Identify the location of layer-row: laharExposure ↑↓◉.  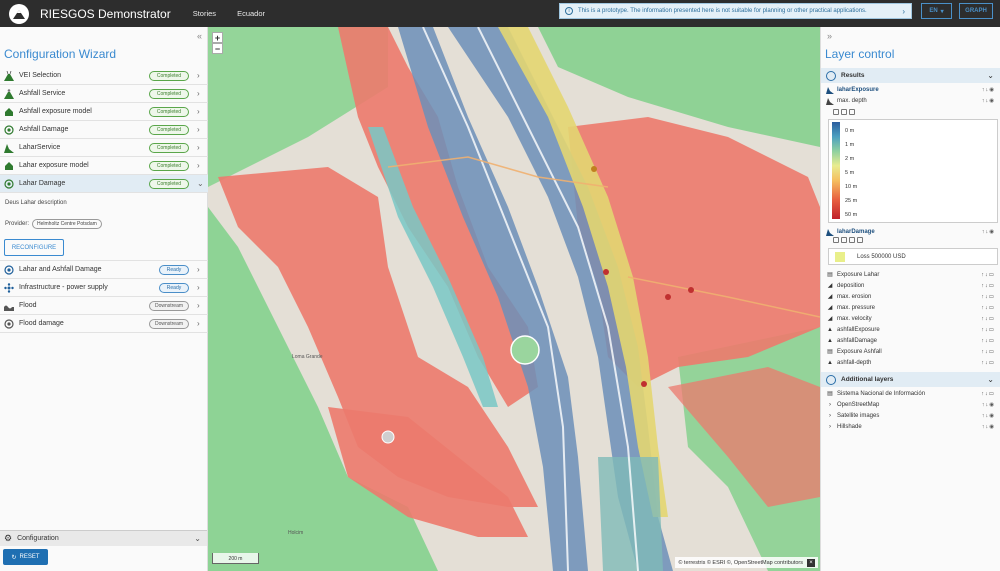
(910, 89).